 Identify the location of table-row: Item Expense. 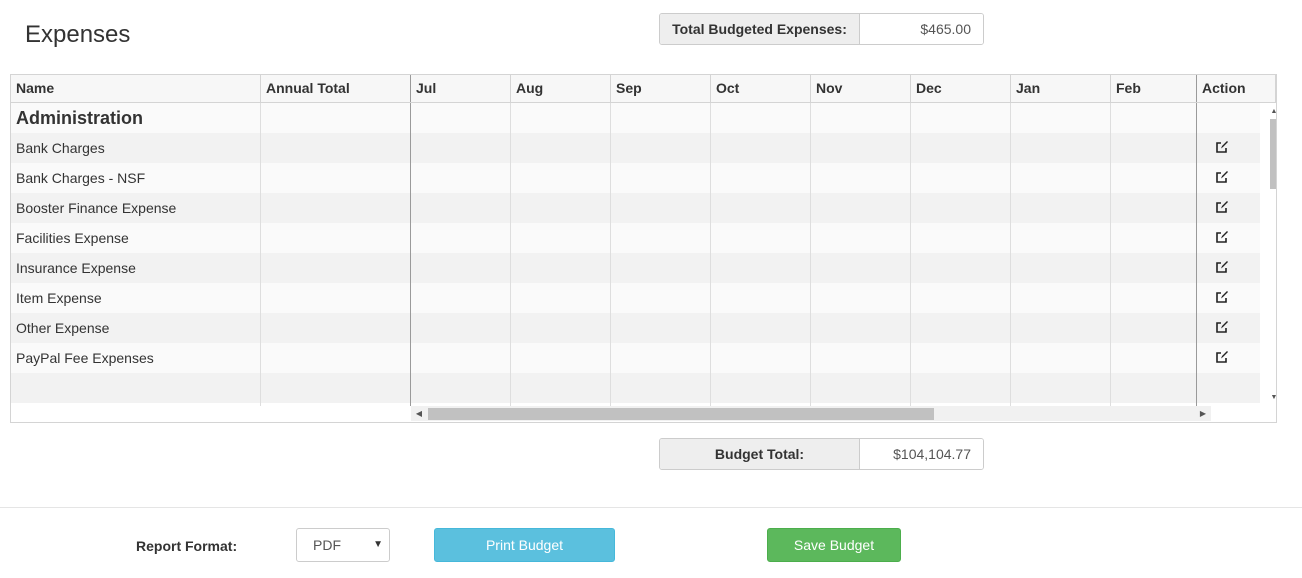
(635, 298).